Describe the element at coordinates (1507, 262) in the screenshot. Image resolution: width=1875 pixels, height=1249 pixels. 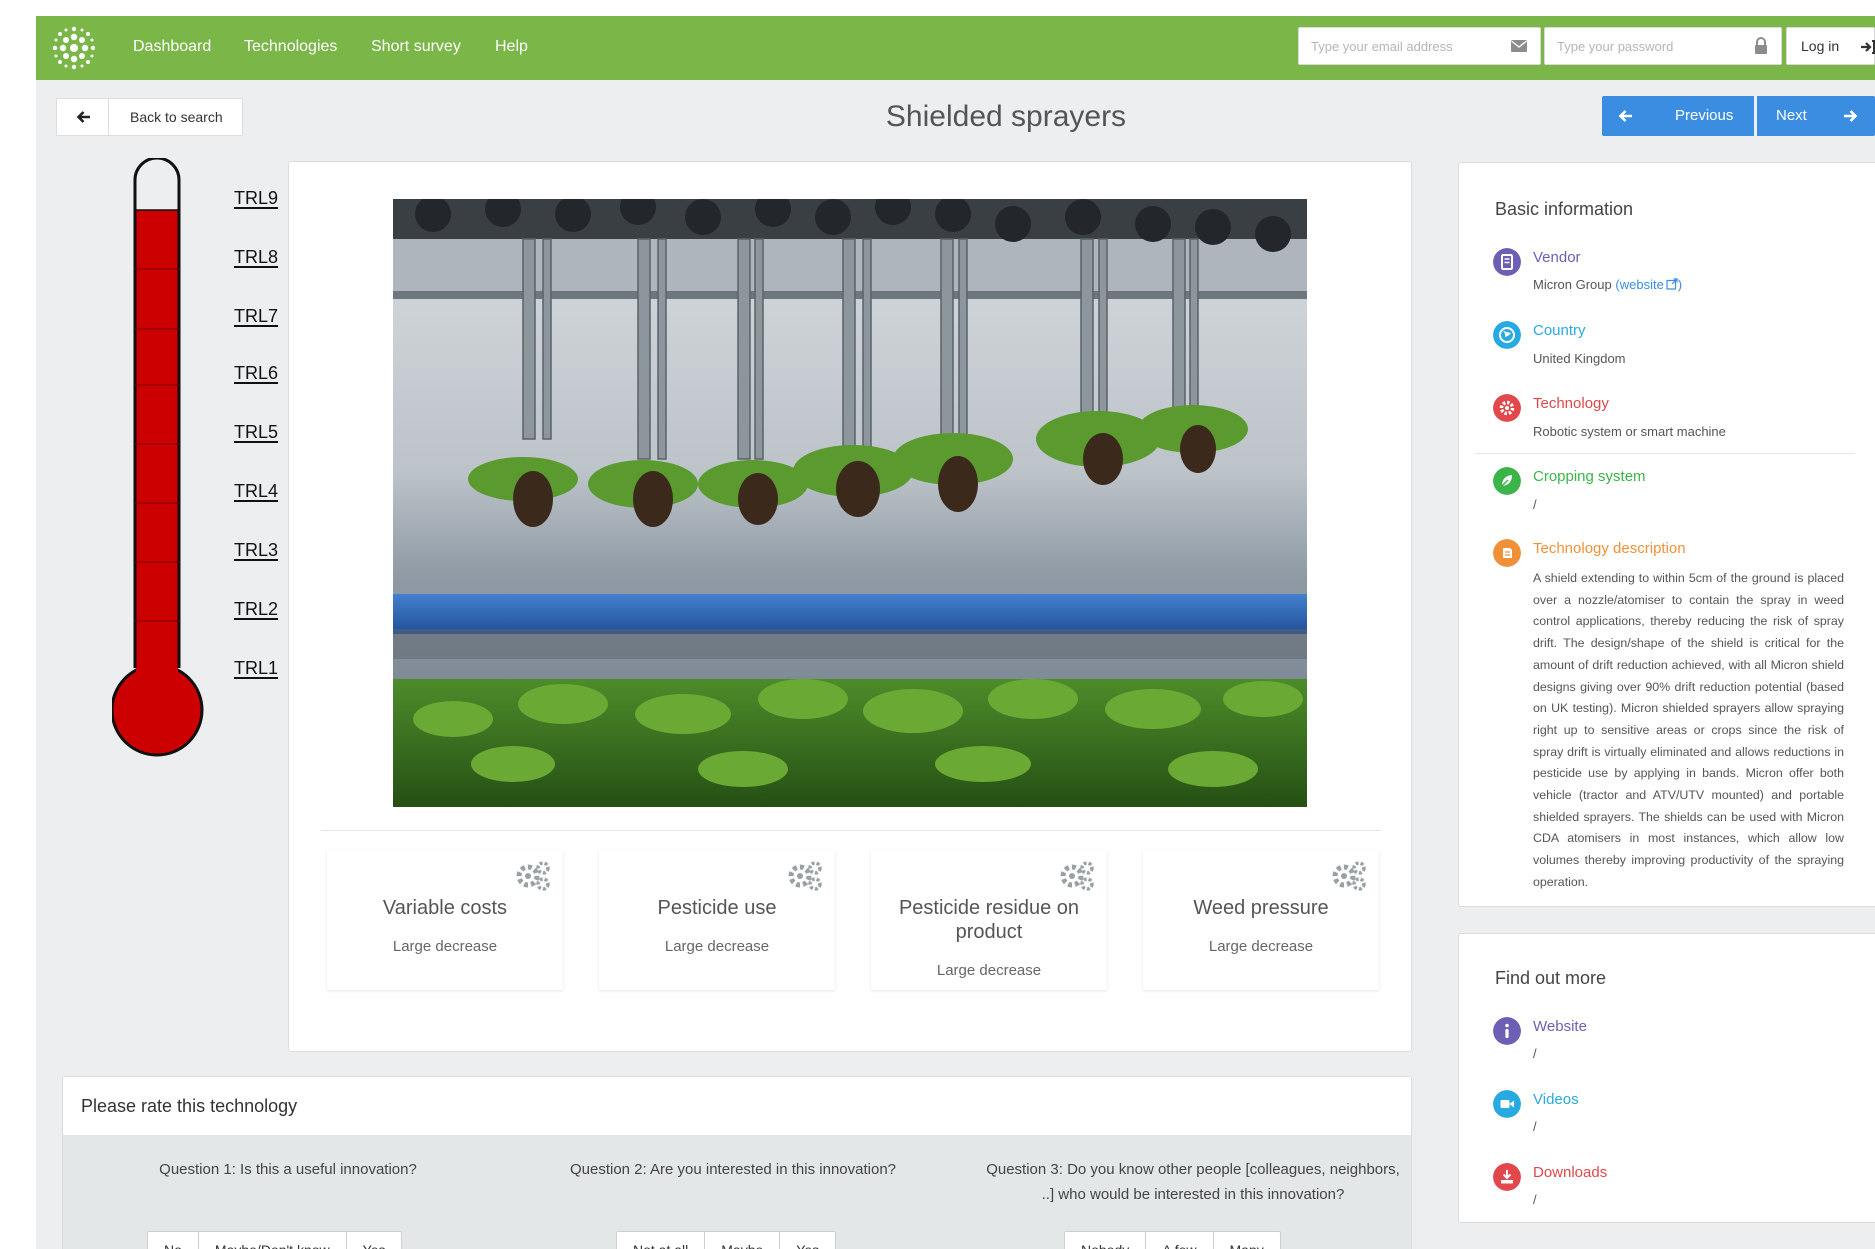
I see `vendor-icon` at that location.